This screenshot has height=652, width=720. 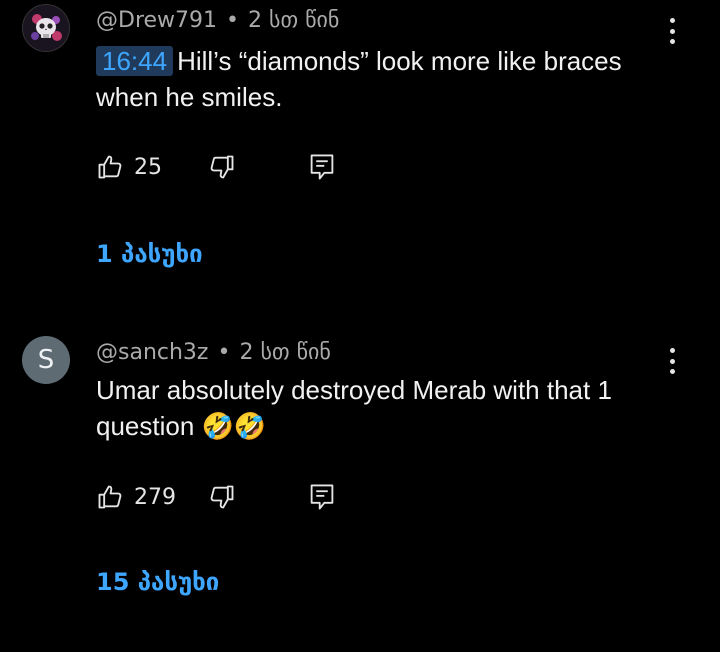 I want to click on timestamp-link: 16:44, so click(x=135, y=61).